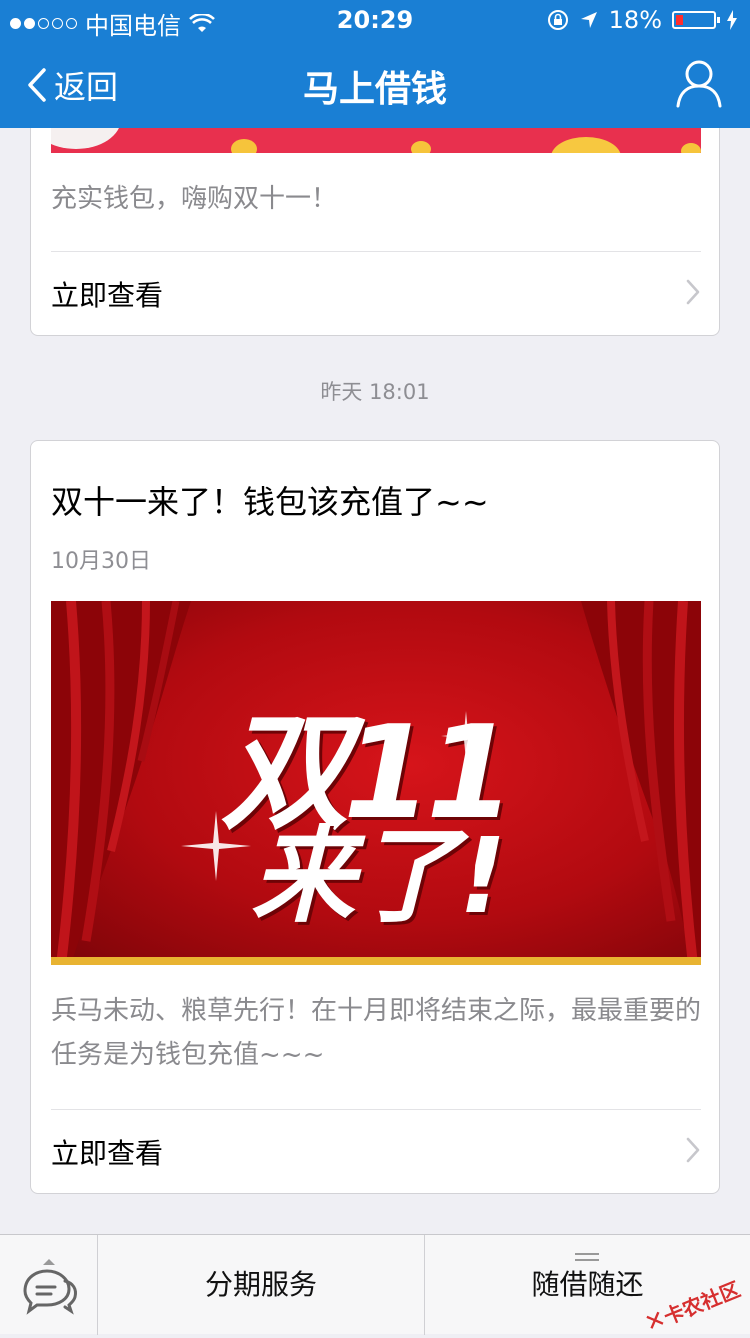 The height and width of the screenshot is (1338, 750). I want to click on message-timestamp: 昨天 18:01, so click(375, 392).